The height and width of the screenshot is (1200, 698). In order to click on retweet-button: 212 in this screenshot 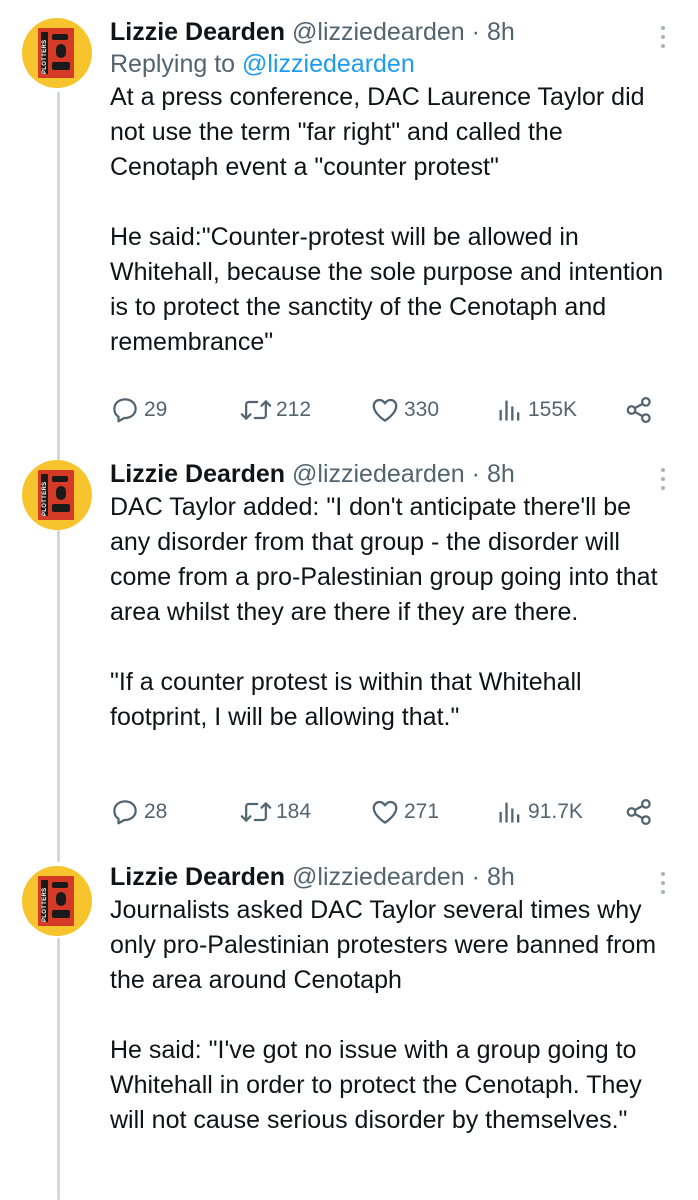, I will do `click(275, 410)`.